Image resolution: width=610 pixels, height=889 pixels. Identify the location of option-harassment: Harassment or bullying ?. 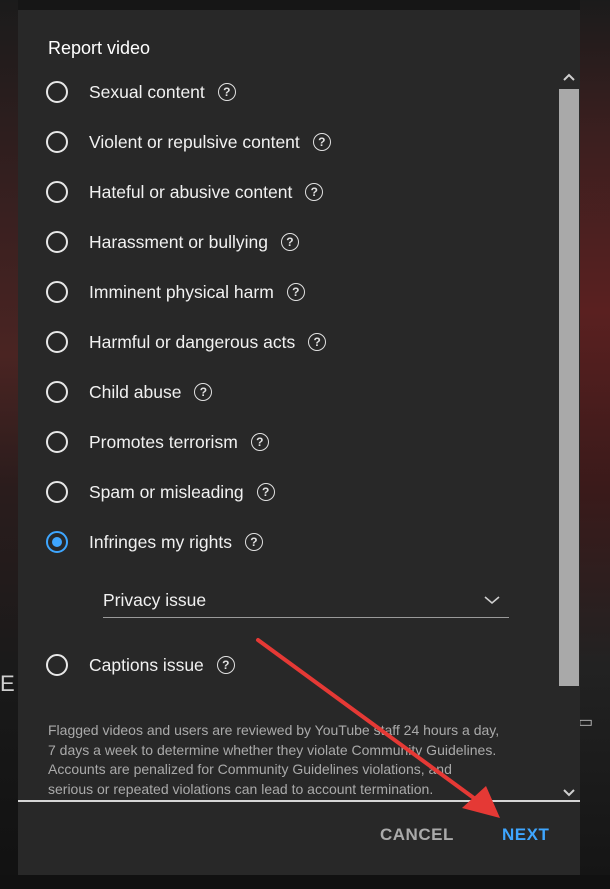
(172, 242).